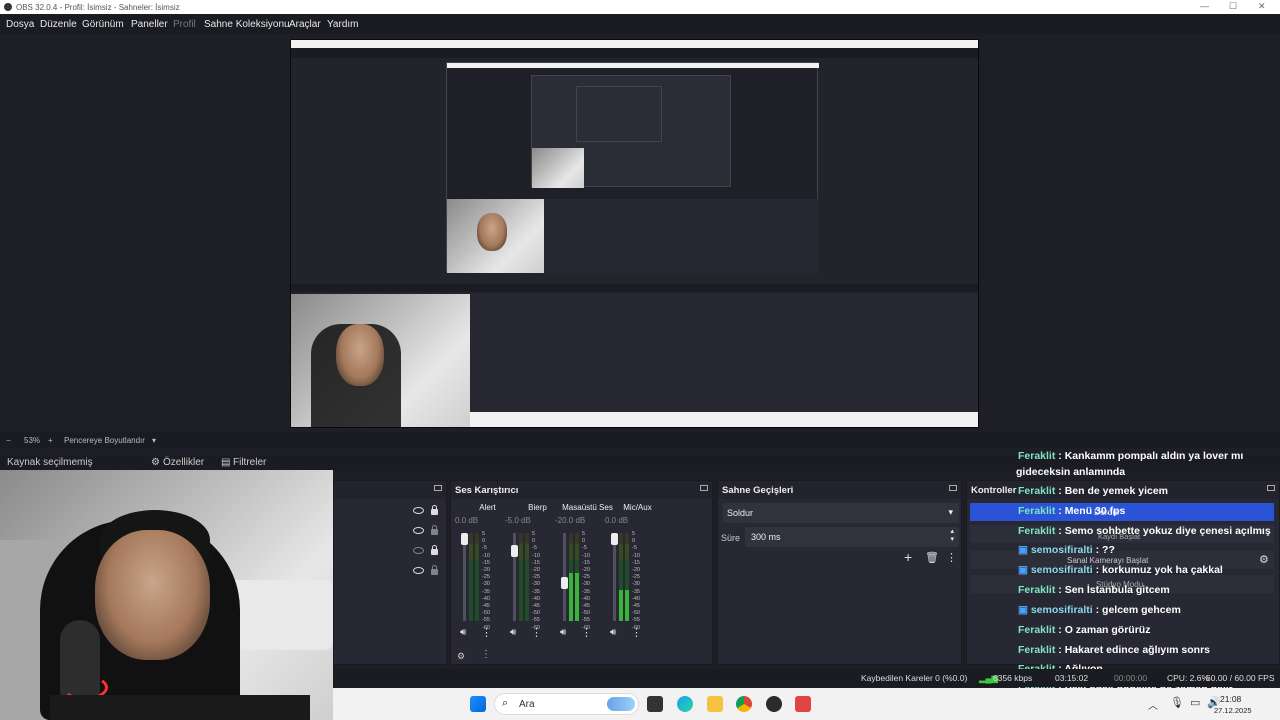 This screenshot has height=720, width=1280. Describe the element at coordinates (247, 24) in the screenshot. I see `menu-sahne-koleksiyonu: Sahne Koleksiyonu` at that location.